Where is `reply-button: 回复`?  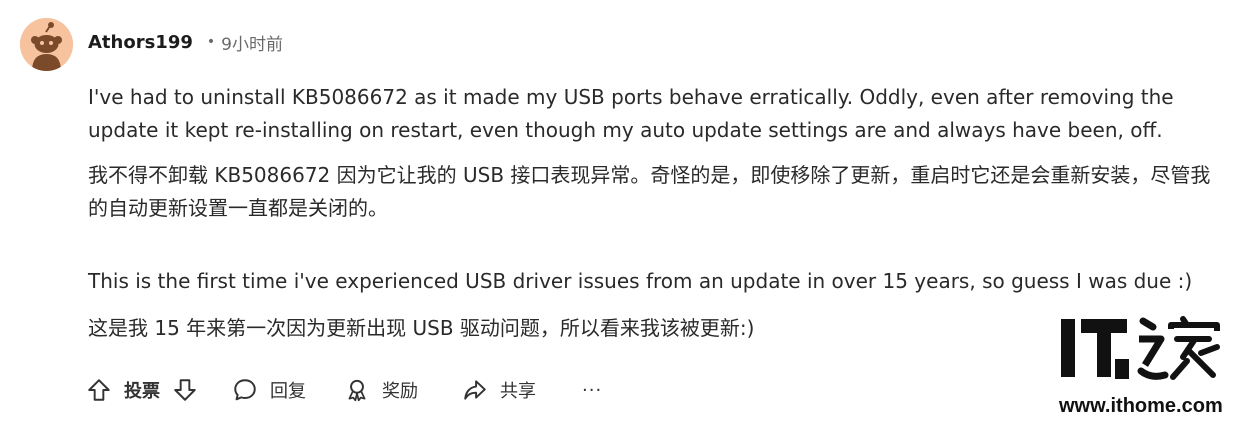
reply-button: 回复 is located at coordinates (269, 390).